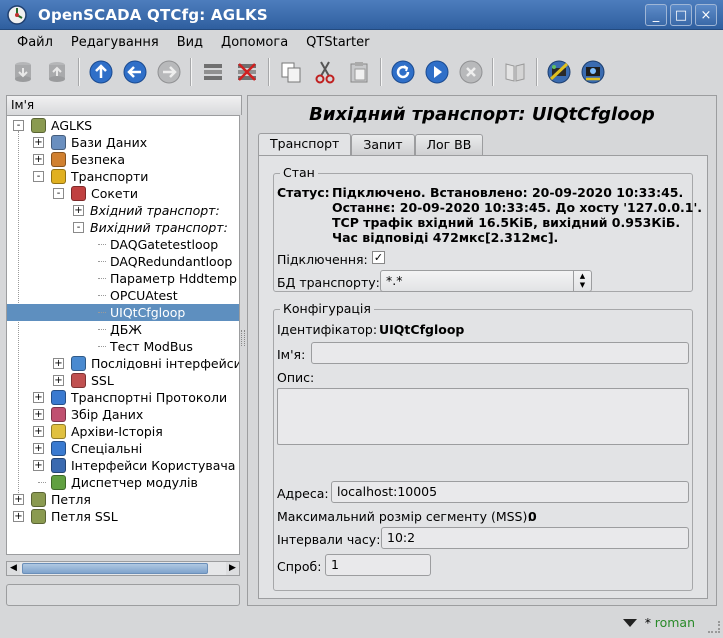 The height and width of the screenshot is (638, 723). Describe the element at coordinates (714, 627) in the screenshot. I see `resize-grip` at that location.